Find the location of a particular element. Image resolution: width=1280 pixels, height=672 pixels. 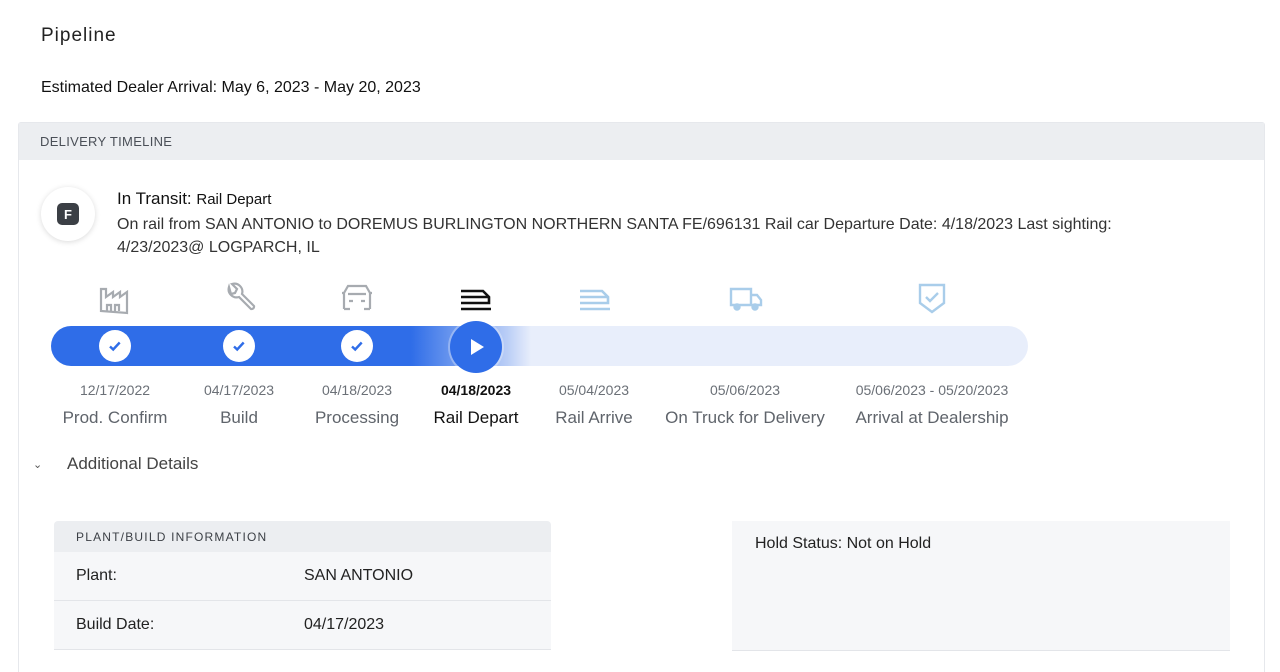

step-label: On Truck for Delivery is located at coordinates (745, 417).